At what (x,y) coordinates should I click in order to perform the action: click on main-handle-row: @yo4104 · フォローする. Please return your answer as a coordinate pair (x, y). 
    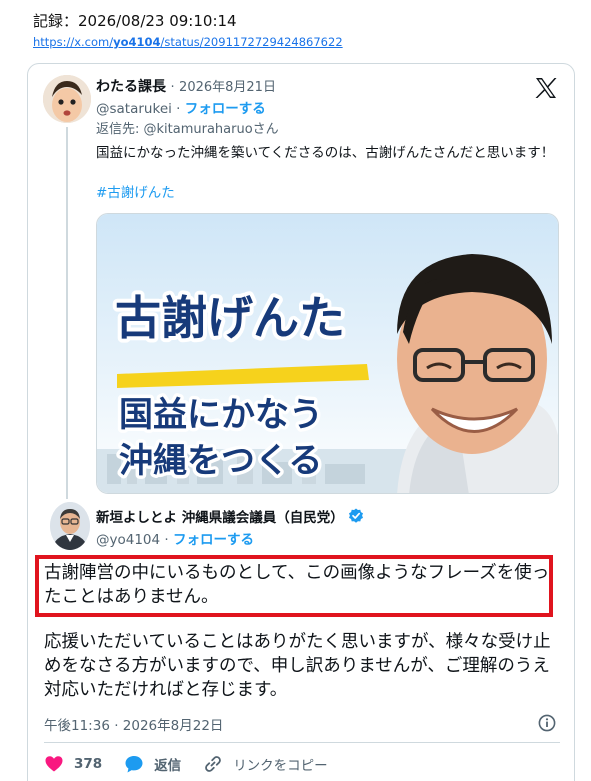
    Looking at the image, I should click on (175, 538).